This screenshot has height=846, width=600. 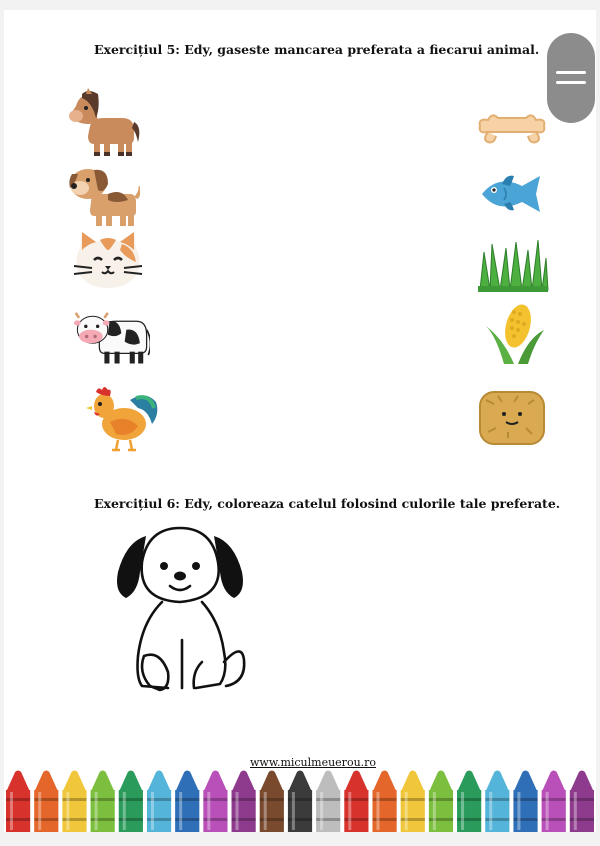 I want to click on crayon-border, so click(x=300, y=801).